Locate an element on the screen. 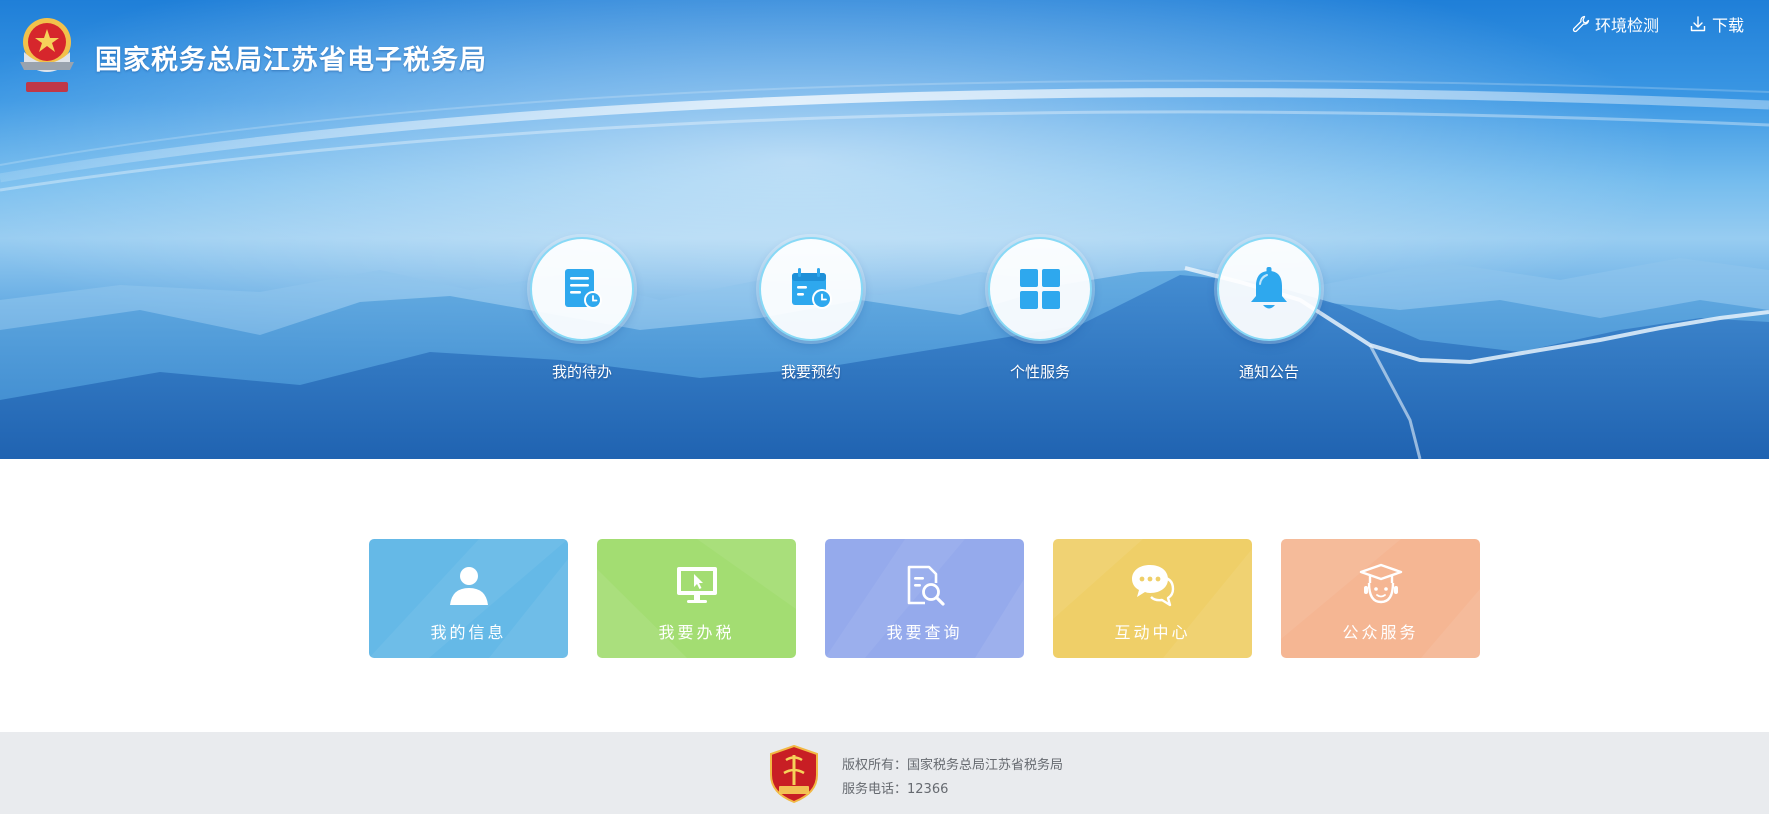 The height and width of the screenshot is (823, 1769). download-icon is located at coordinates (1698, 24).